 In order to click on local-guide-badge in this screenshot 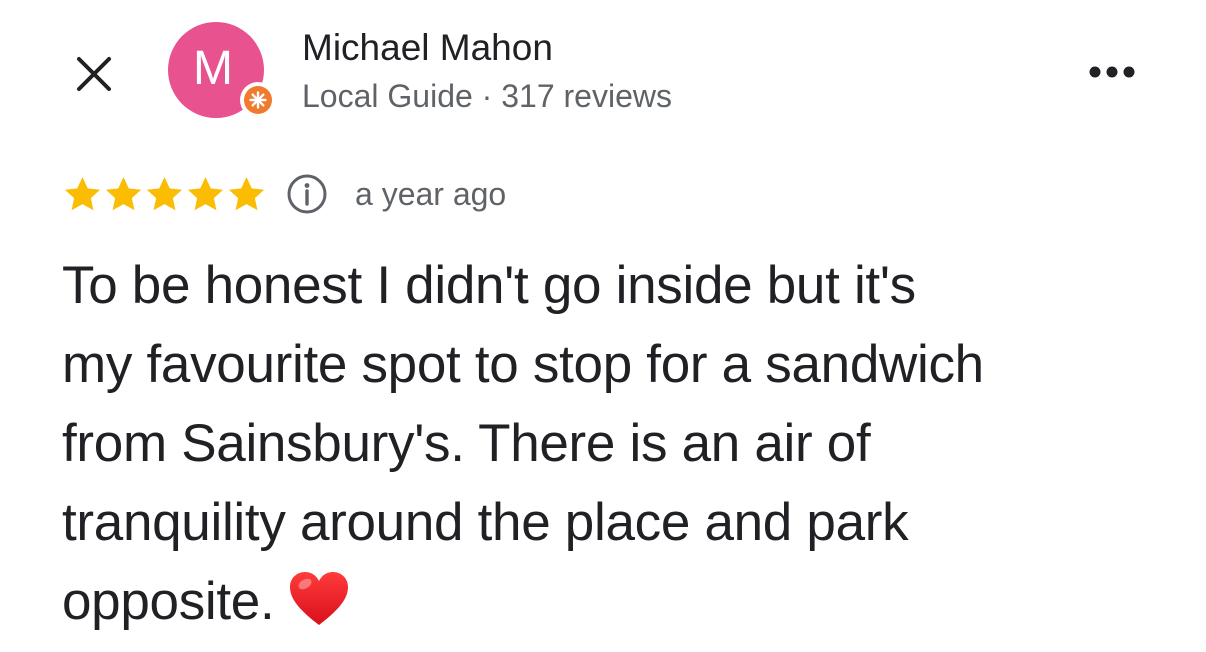, I will do `click(258, 100)`.